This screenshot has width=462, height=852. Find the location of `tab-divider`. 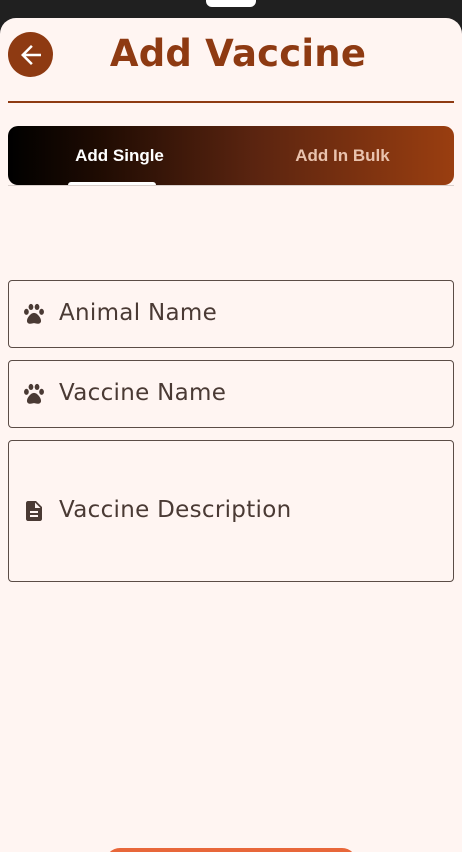

tab-divider is located at coordinates (231, 185).